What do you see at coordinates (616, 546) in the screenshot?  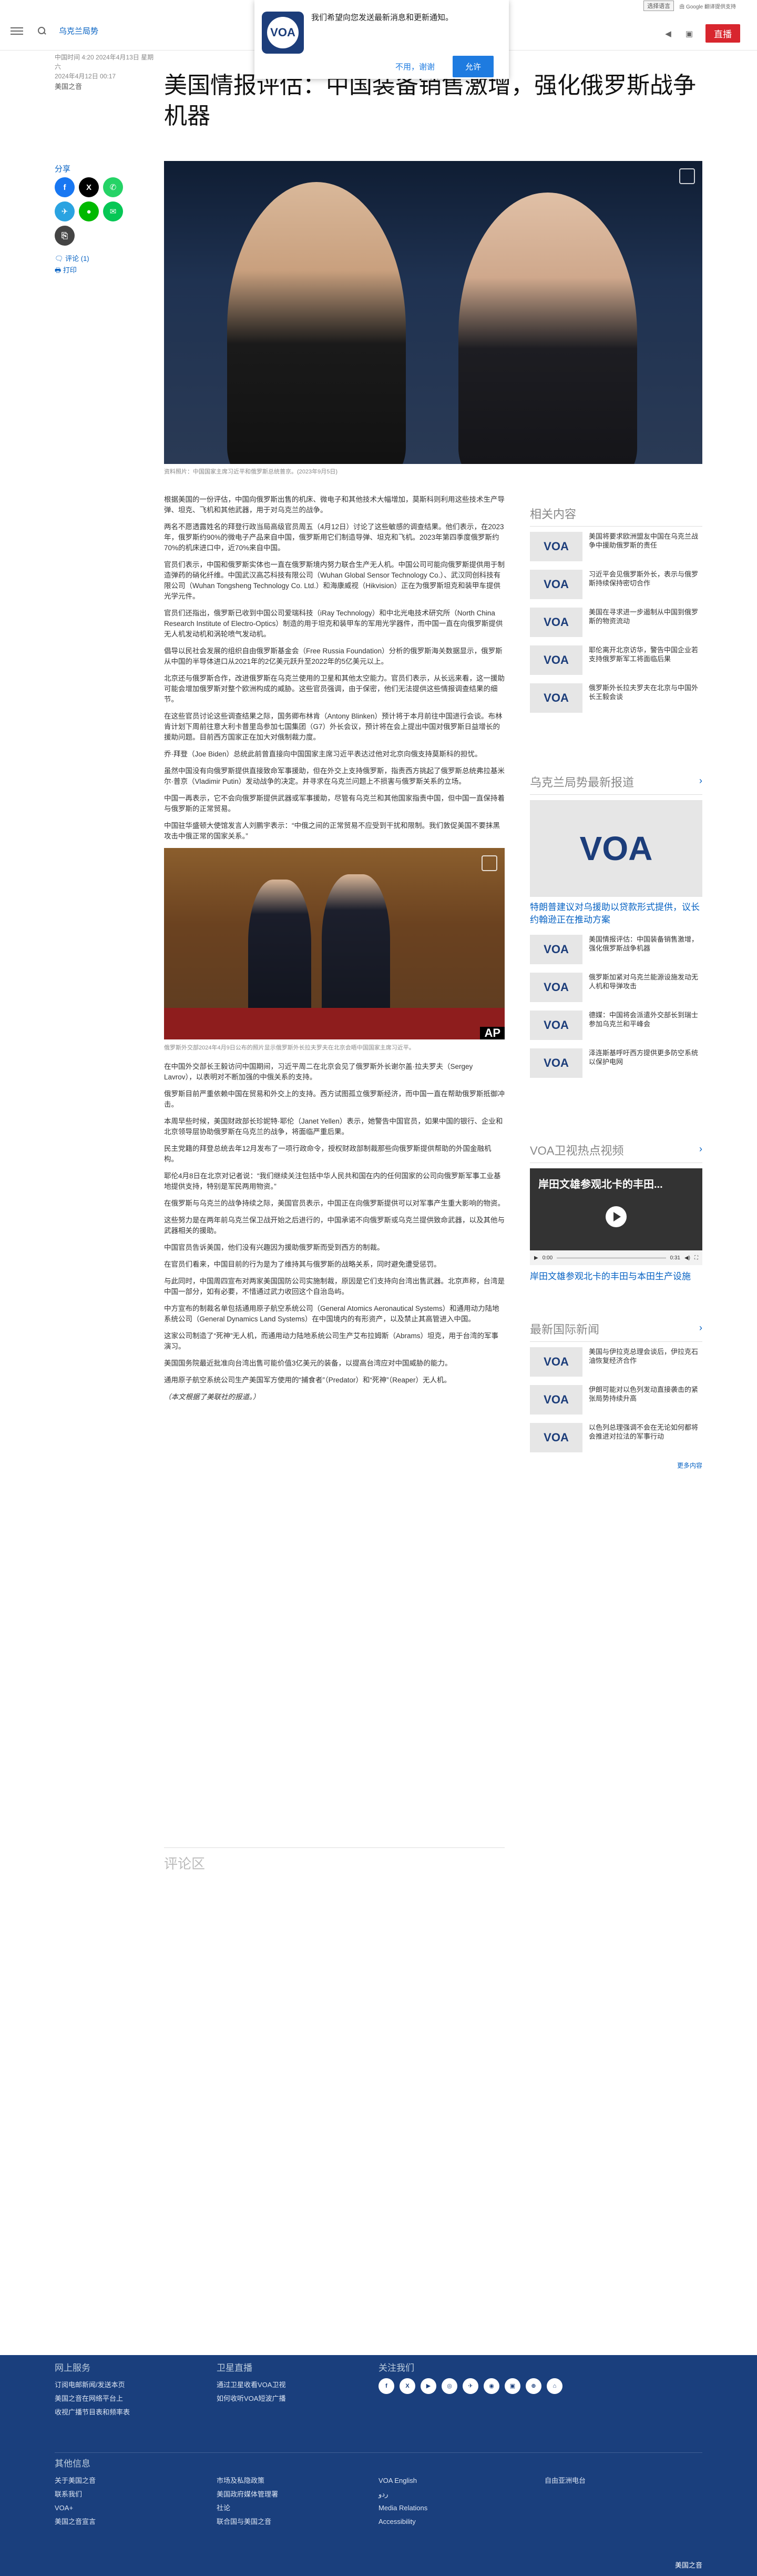 I see `related-item: VOA 美国将要求欧洲盟友中国在乌克兰战争中援助俄罗斯的责任` at bounding box center [616, 546].